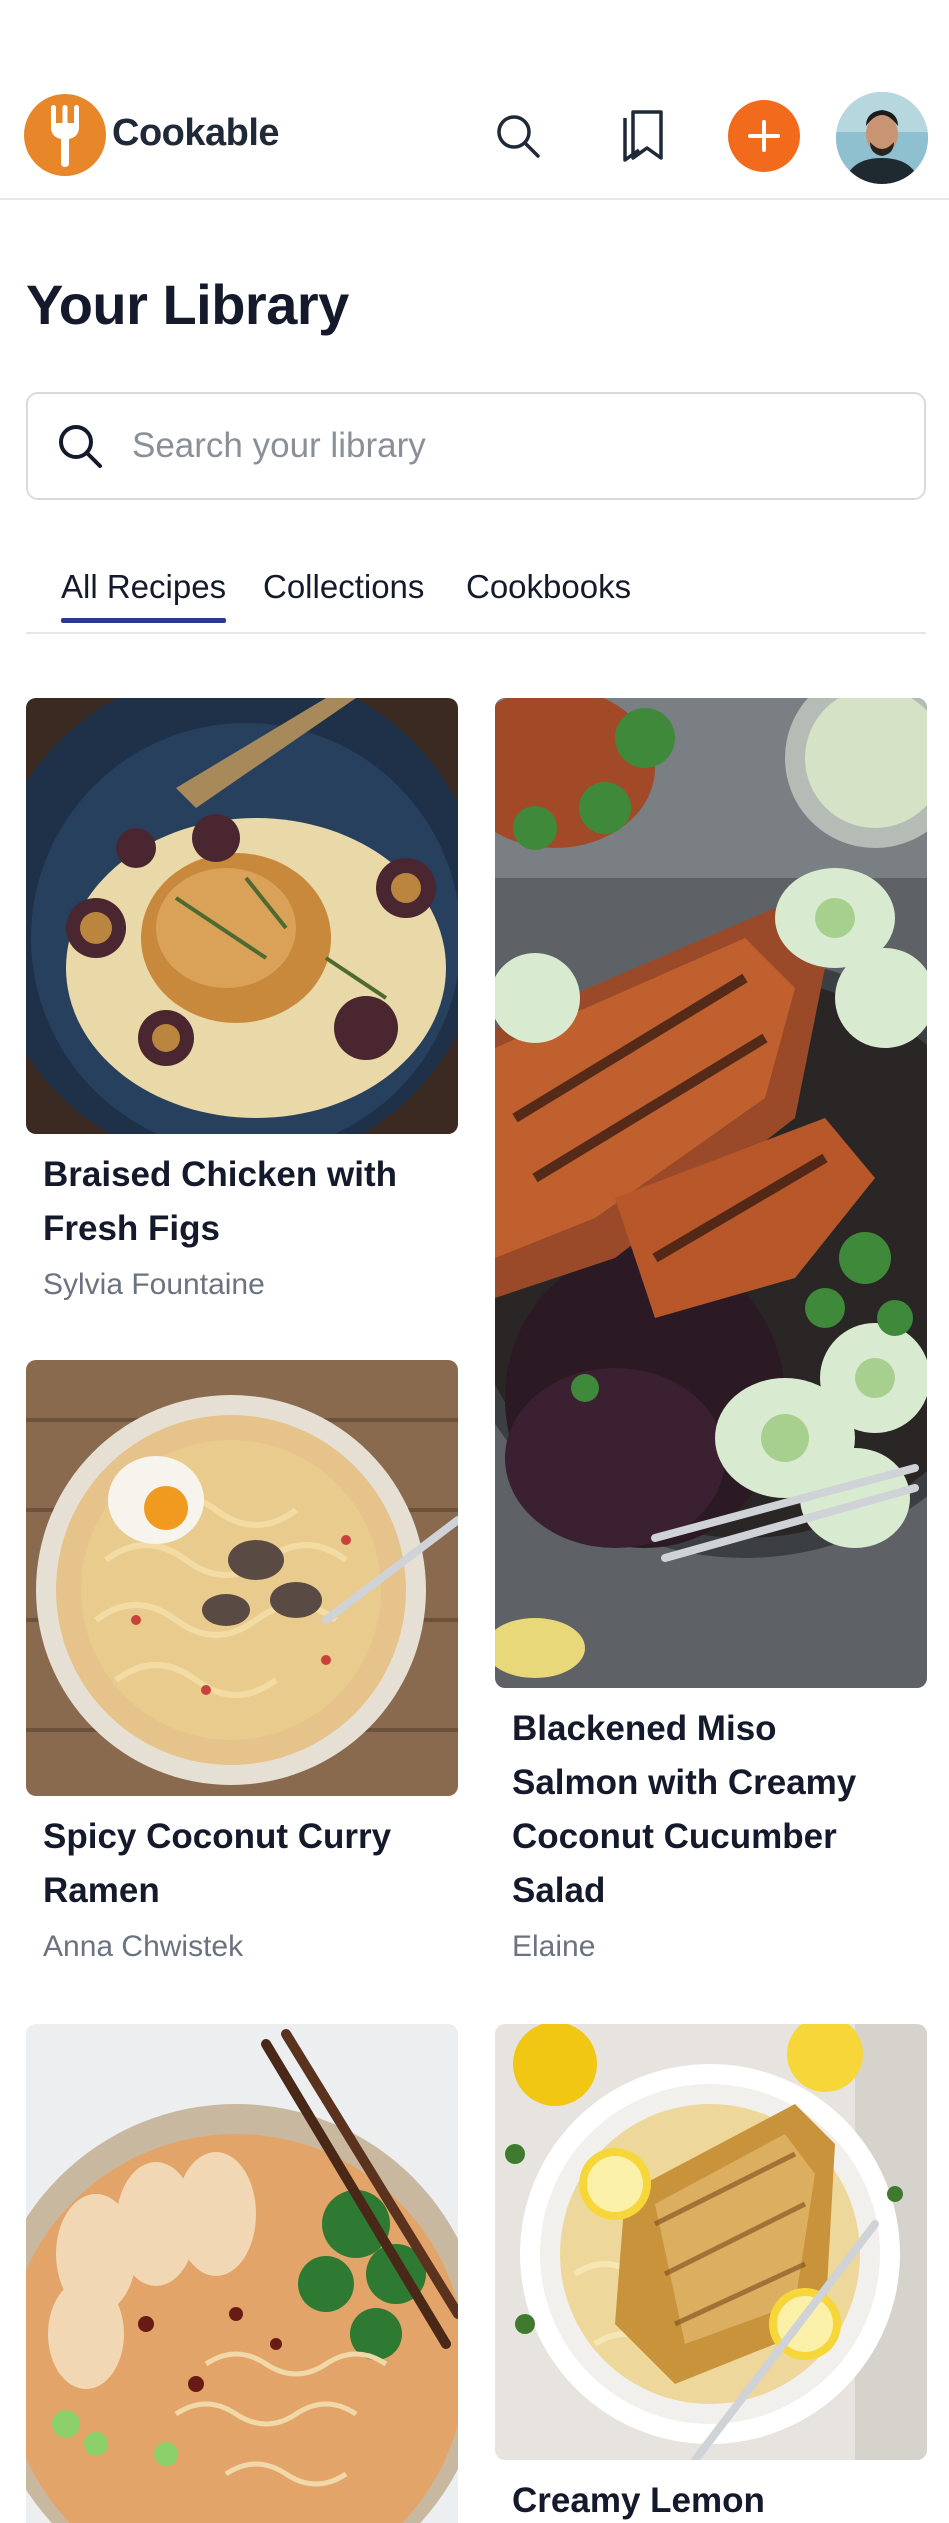 The width and height of the screenshot is (949, 2523). What do you see at coordinates (559, 1890) in the screenshot?
I see `recipe-title: Salad` at bounding box center [559, 1890].